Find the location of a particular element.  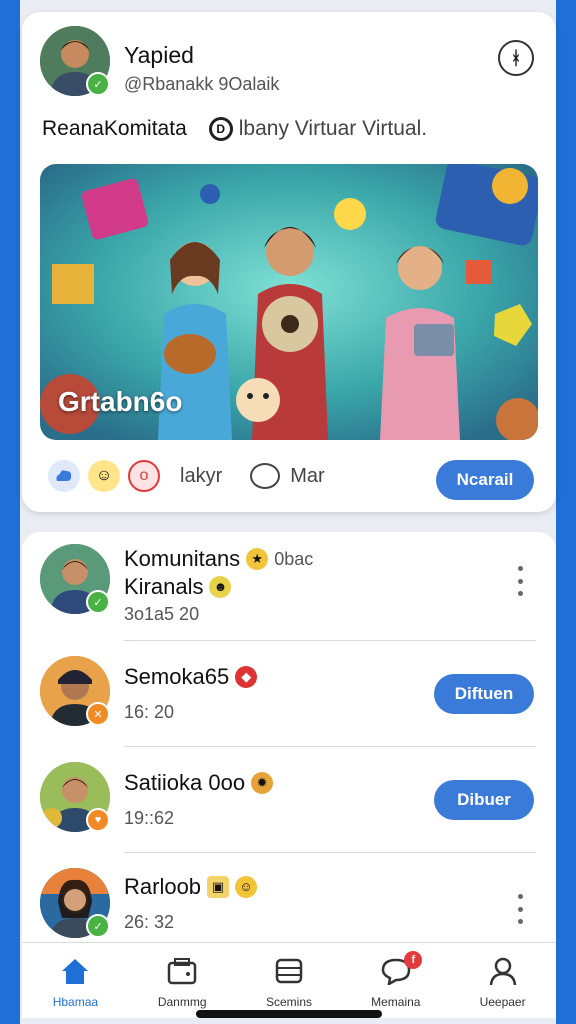

smile-emoji-icon: ☺ is located at coordinates (246, 887).